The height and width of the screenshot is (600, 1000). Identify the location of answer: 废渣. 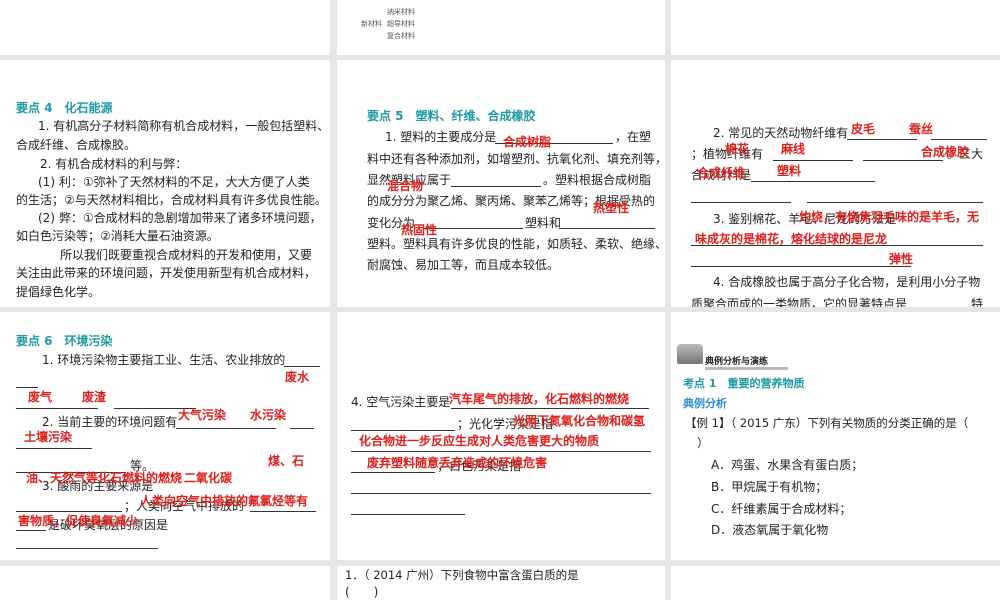
(94, 397).